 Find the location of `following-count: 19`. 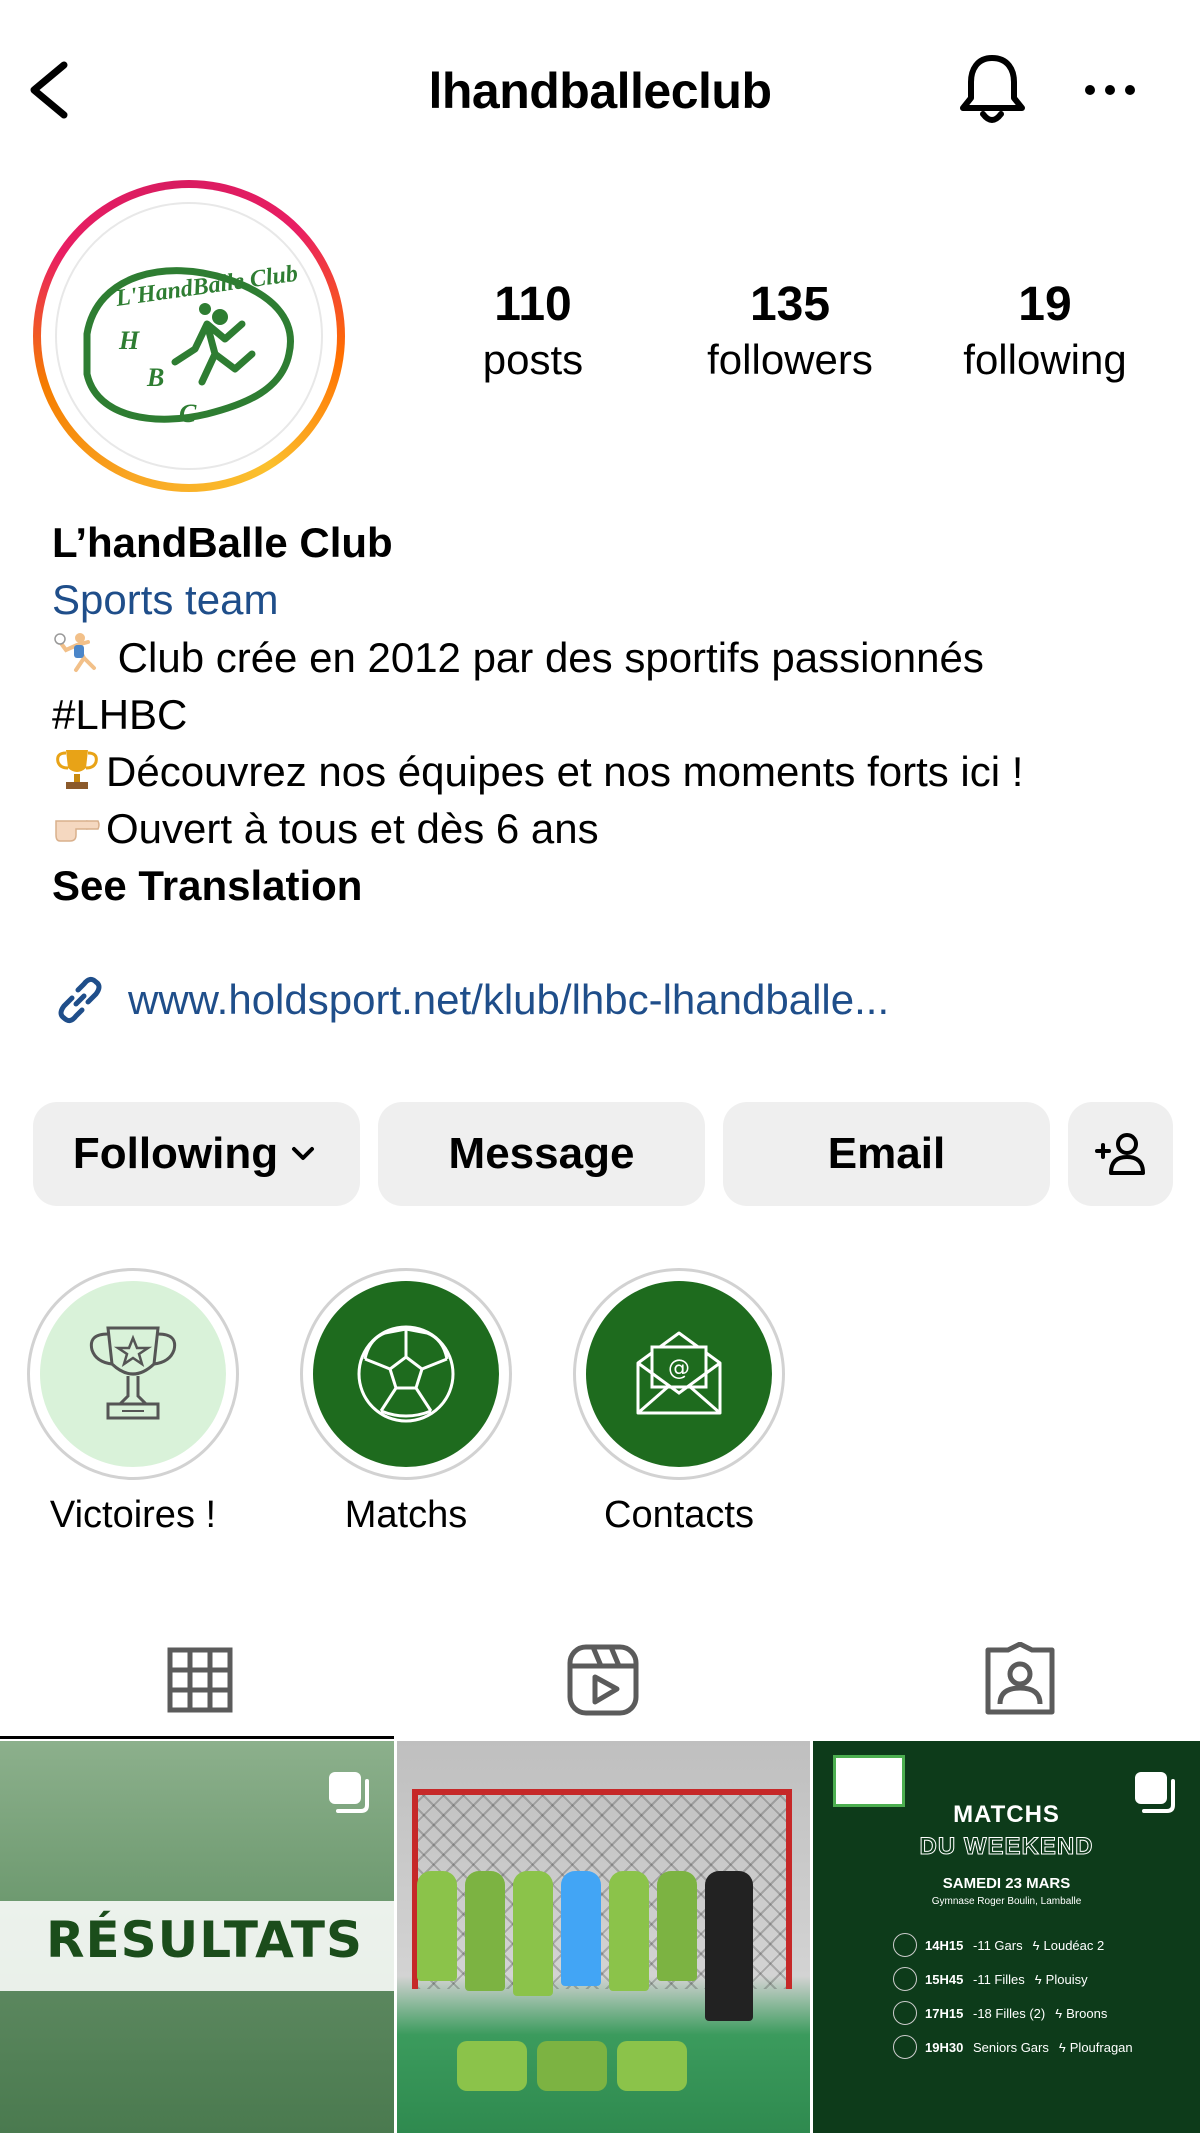

following-count: 19 is located at coordinates (1045, 304).